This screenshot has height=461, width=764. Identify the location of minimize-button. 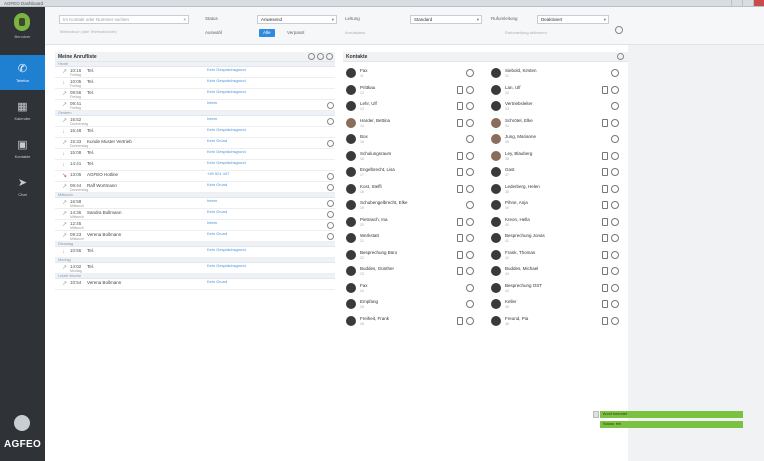
(736, 3).